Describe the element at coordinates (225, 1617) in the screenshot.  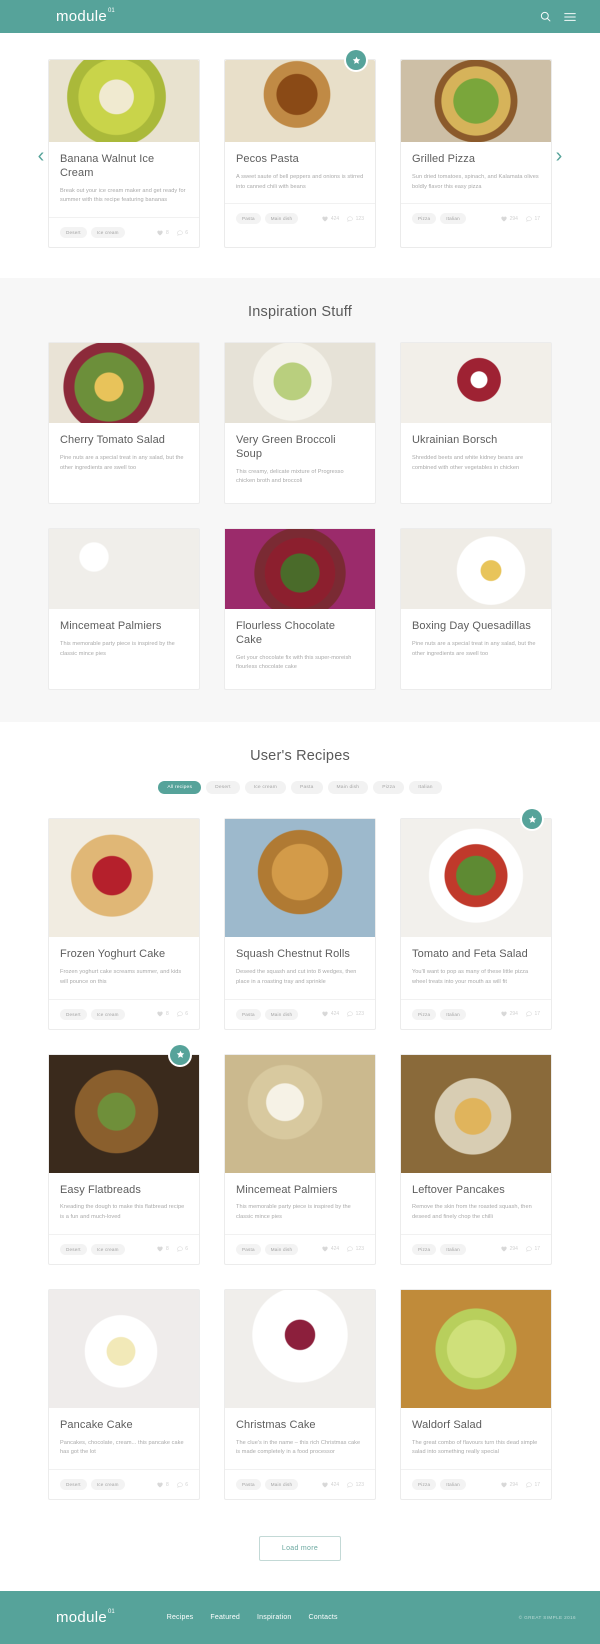
I see `footer-link: Featured` at that location.